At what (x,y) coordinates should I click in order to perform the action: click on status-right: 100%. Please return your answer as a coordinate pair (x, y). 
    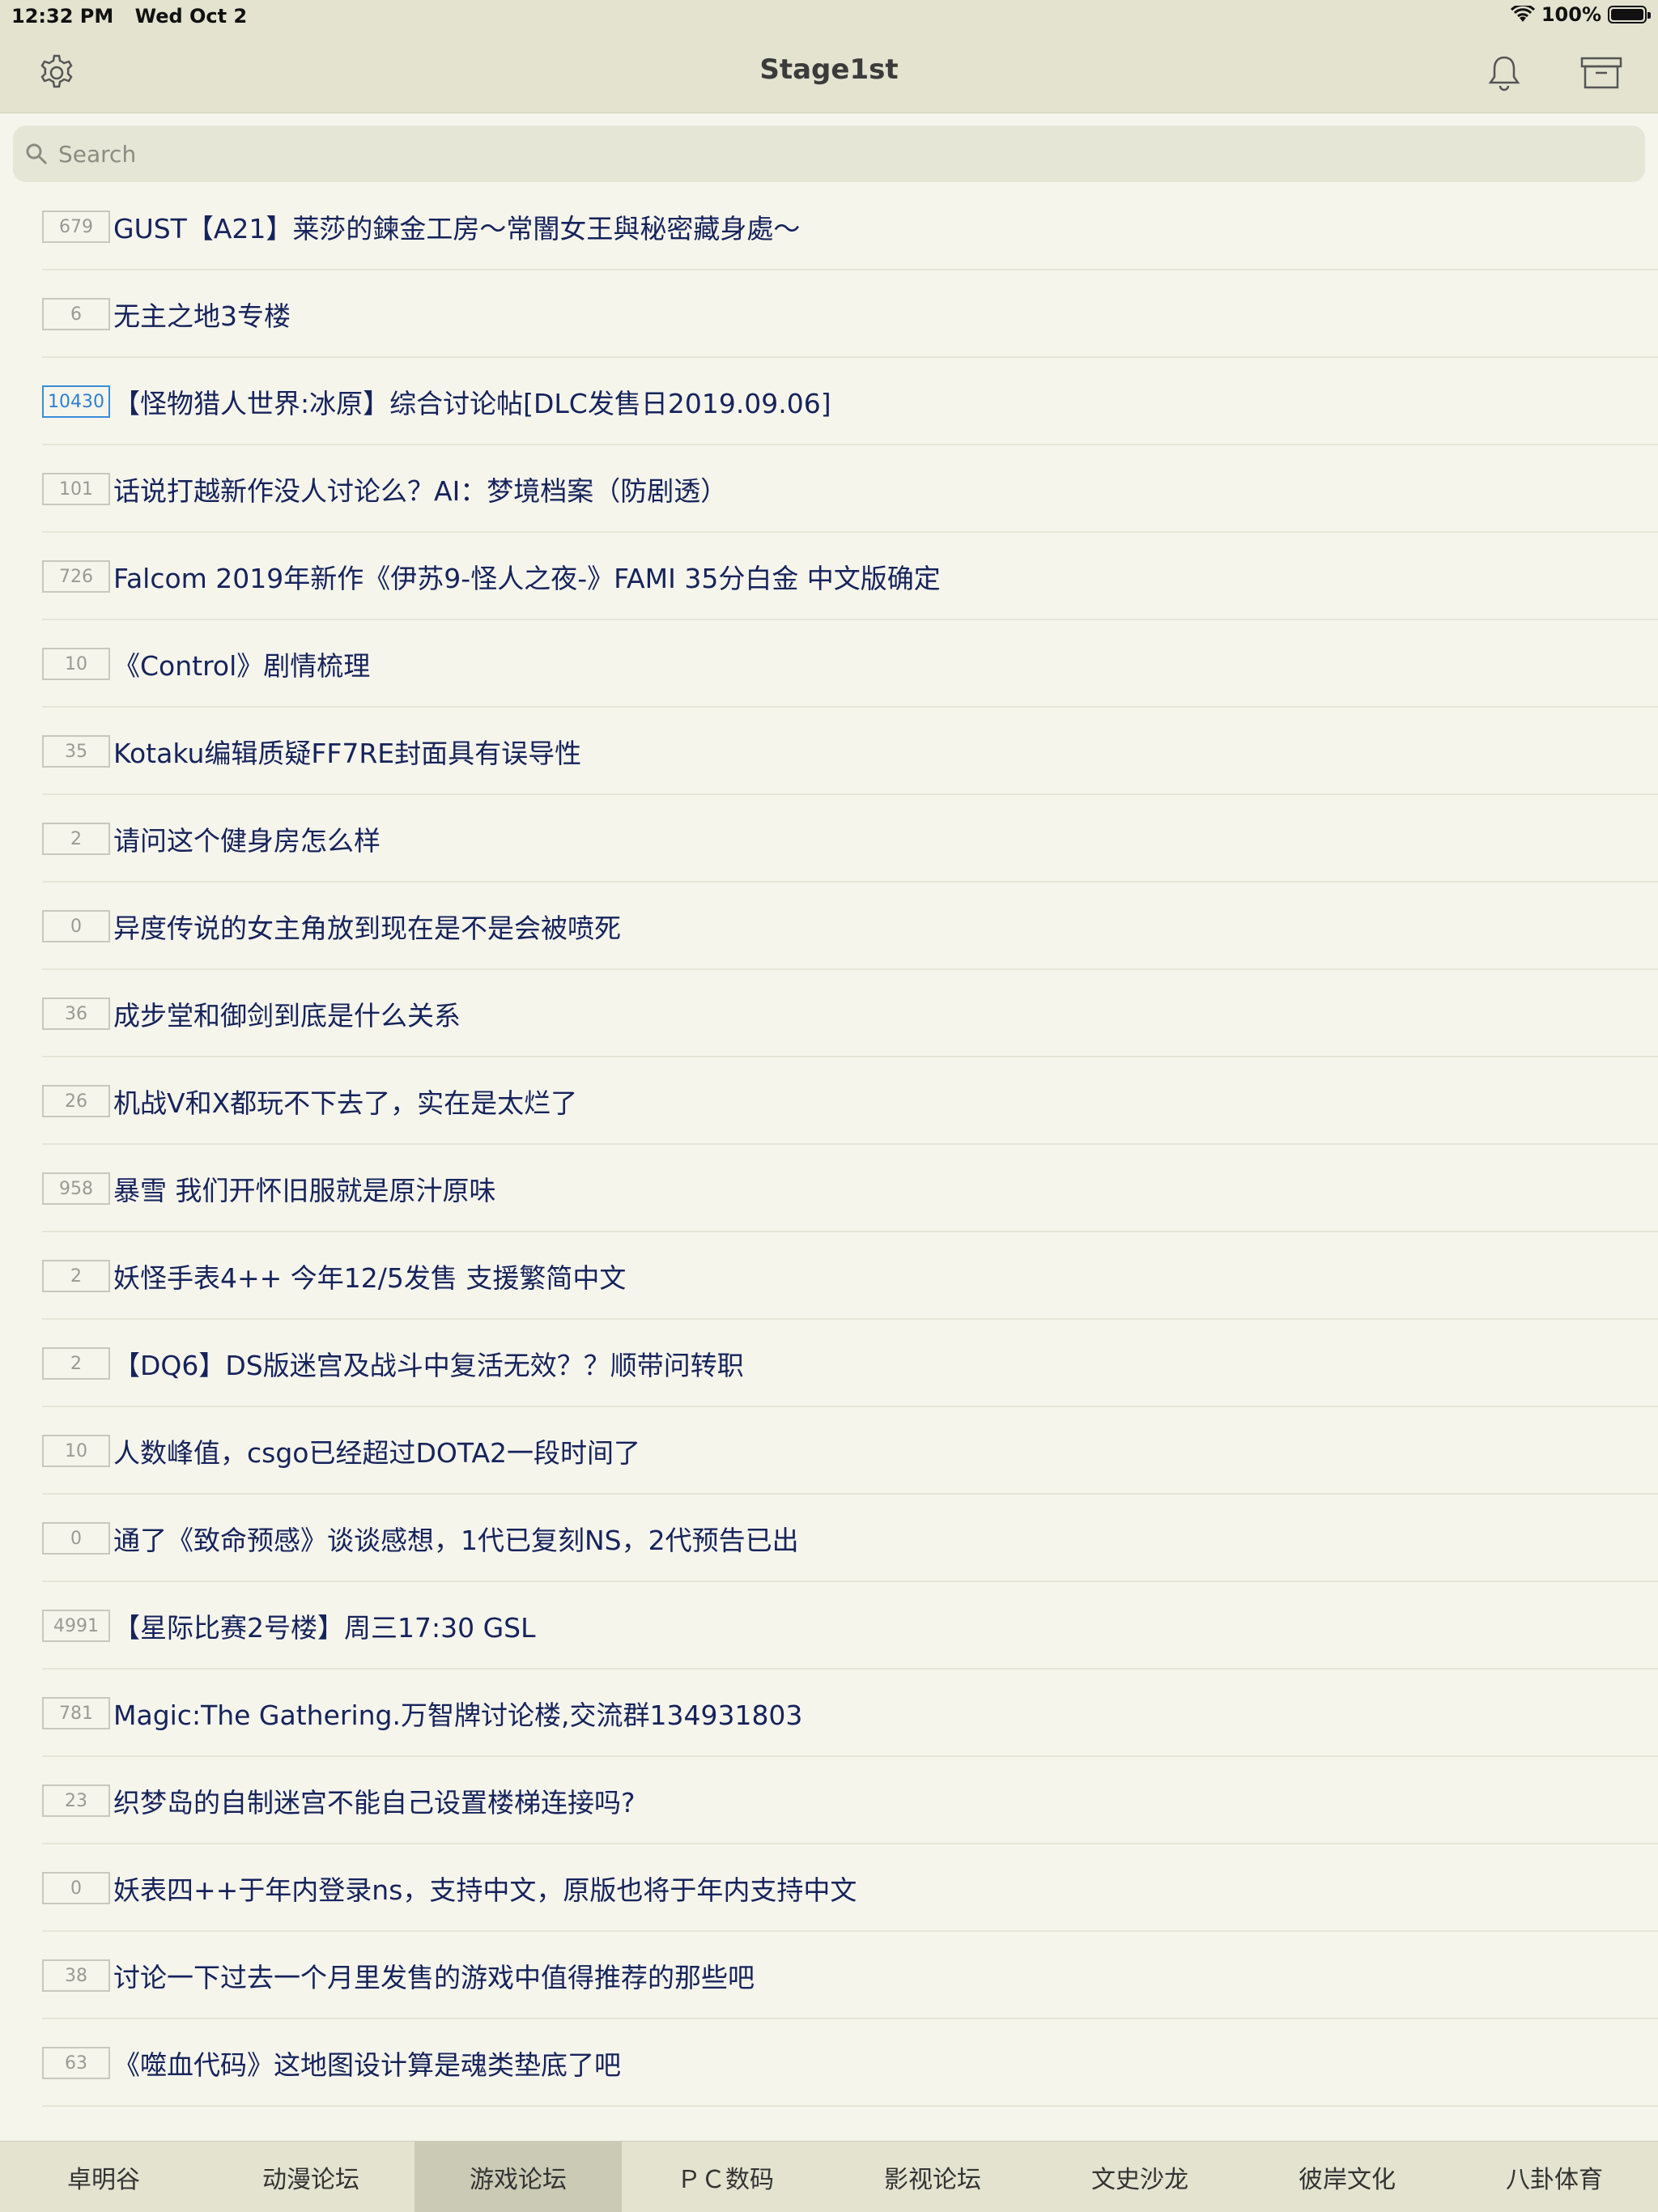
    Looking at the image, I should click on (1580, 14).